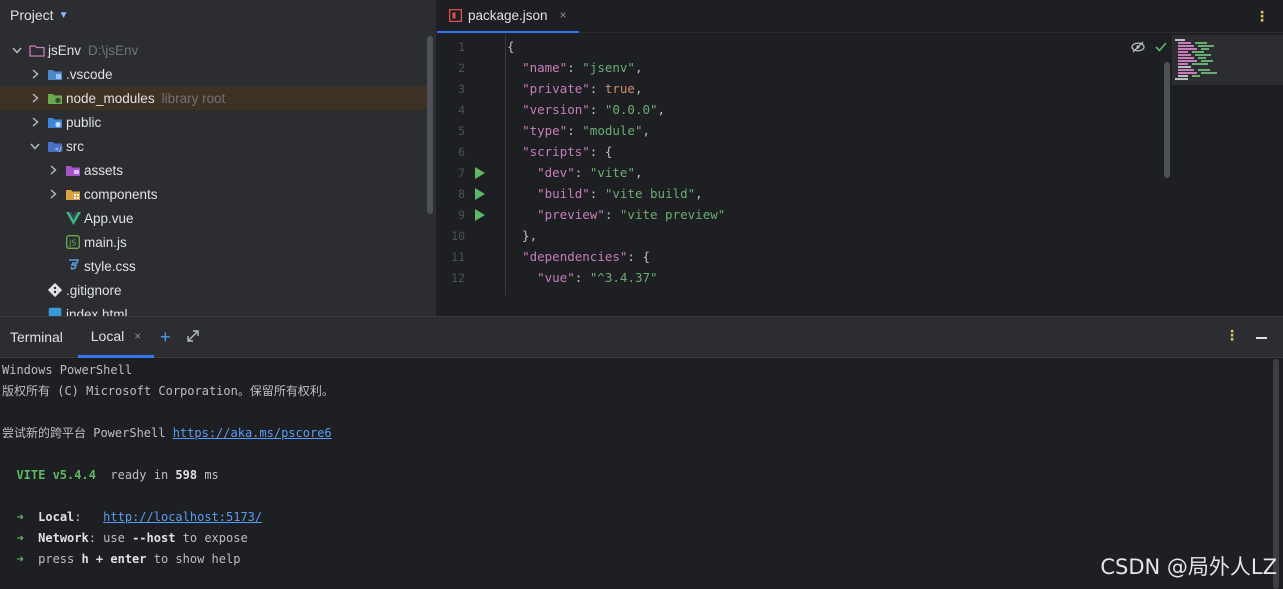 Image resolution: width=1283 pixels, height=589 pixels. I want to click on code-line: 8 "build": "vite build",, so click(807, 193).